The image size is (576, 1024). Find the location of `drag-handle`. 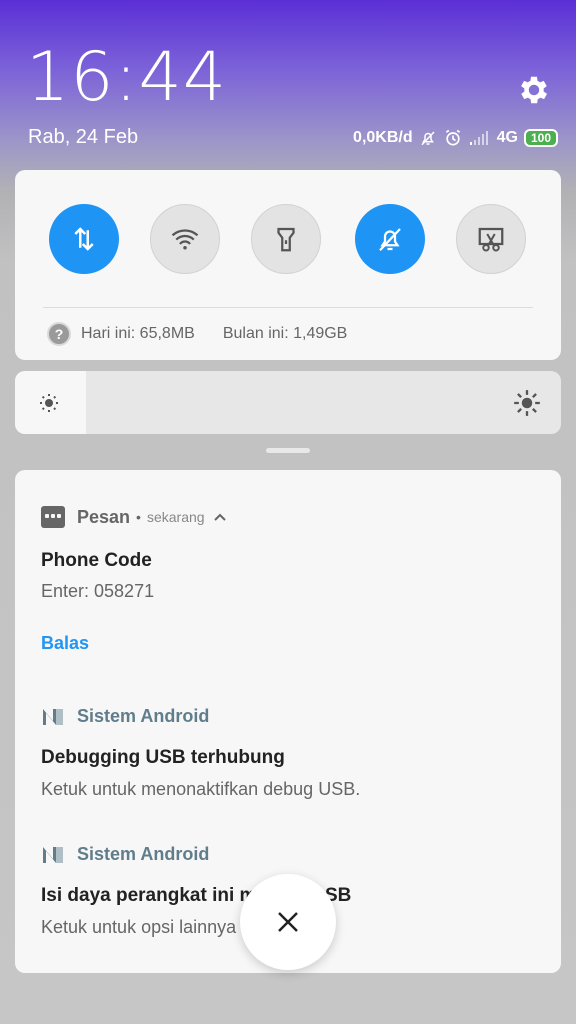

drag-handle is located at coordinates (288, 450).